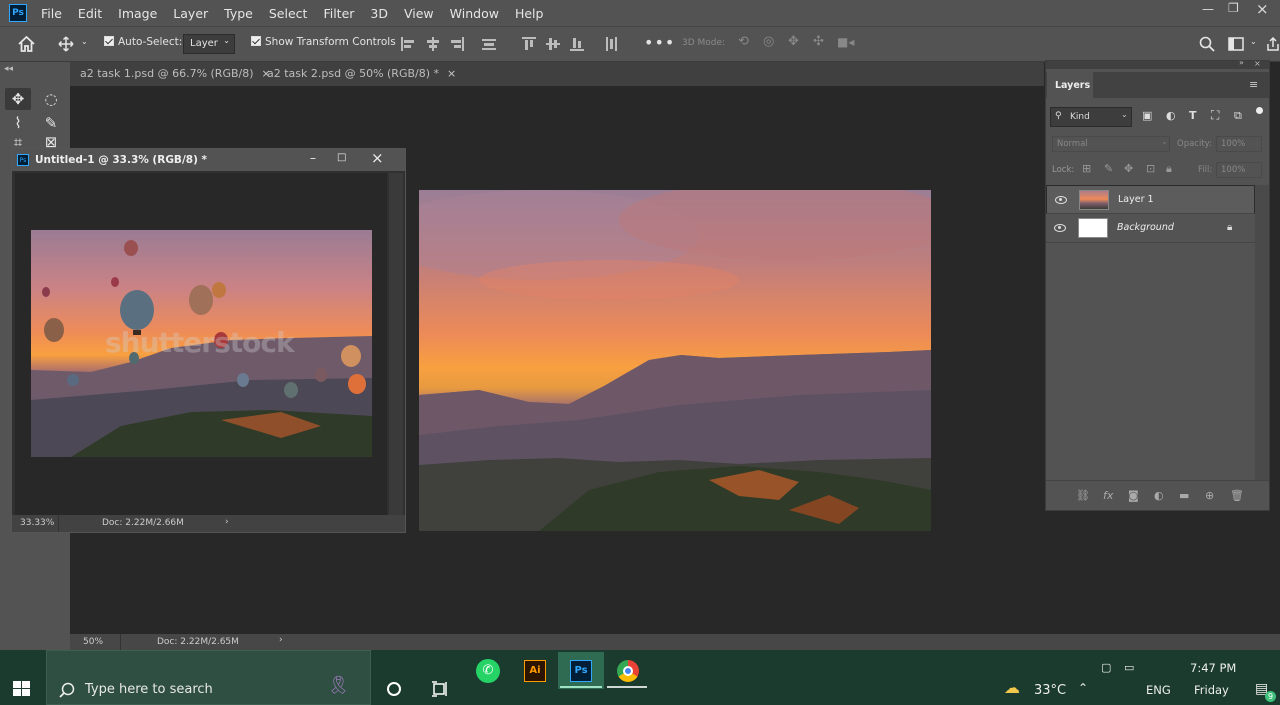  I want to click on windows-start-icon, so click(23, 689).